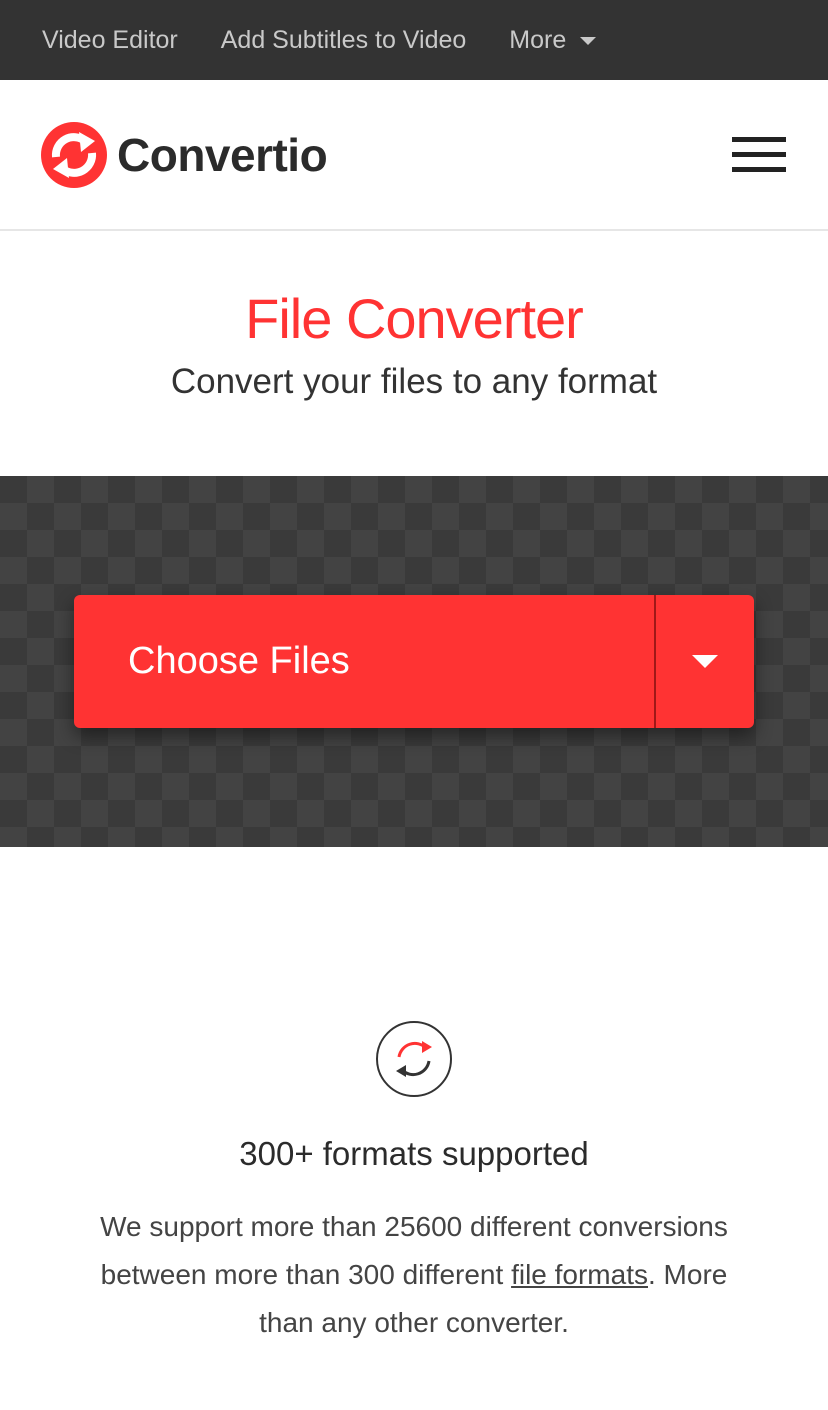 This screenshot has width=828, height=1410. What do you see at coordinates (74, 155) in the screenshot?
I see `convertio-logo-icon` at bounding box center [74, 155].